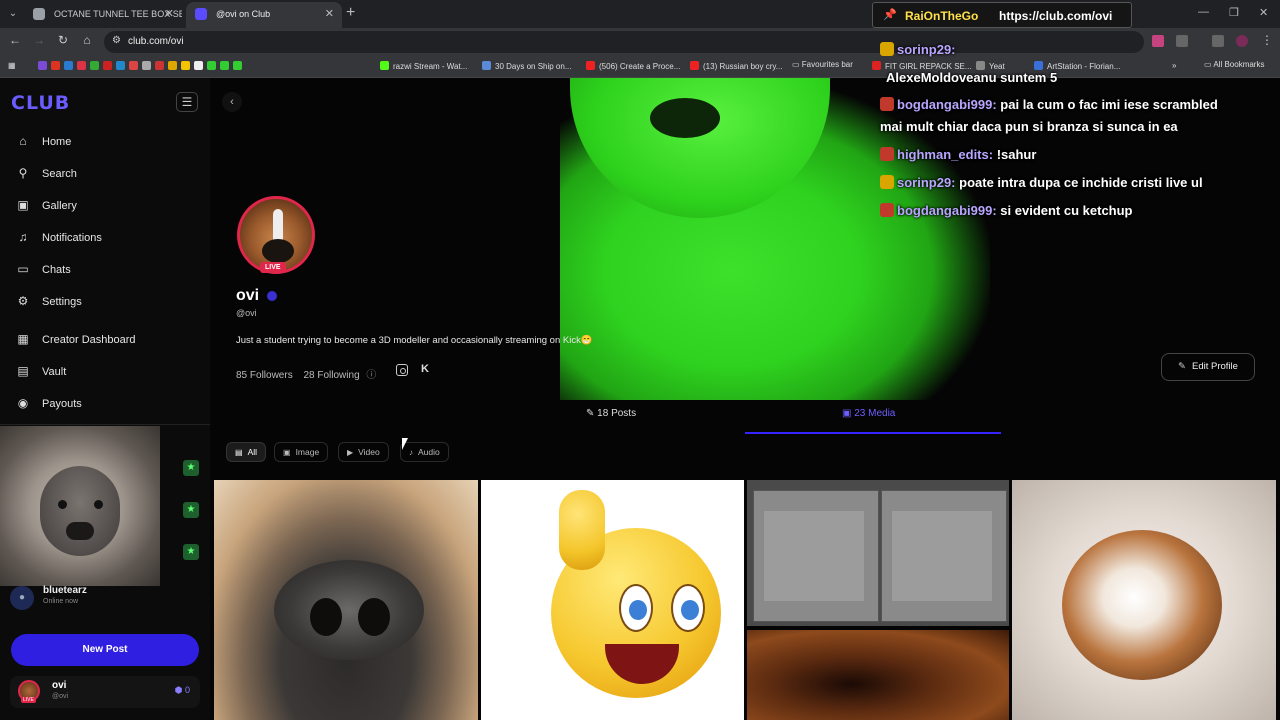 Image resolution: width=1280 pixels, height=720 pixels. I want to click on vault-icon: ▤, so click(23, 371).